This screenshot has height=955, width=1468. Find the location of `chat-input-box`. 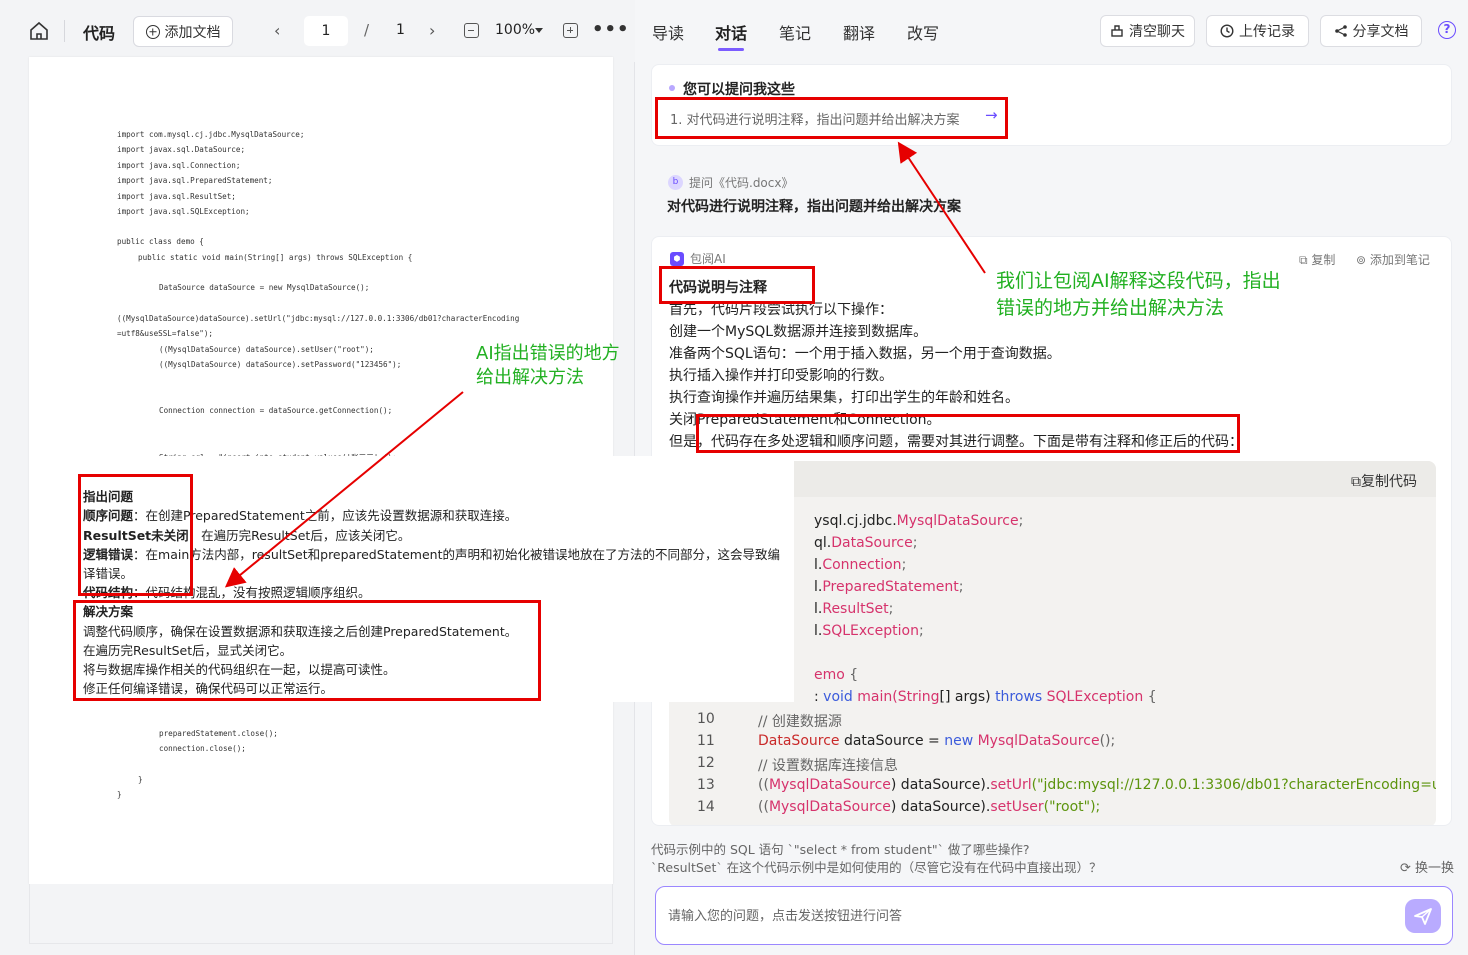

chat-input-box is located at coordinates (1054, 915).